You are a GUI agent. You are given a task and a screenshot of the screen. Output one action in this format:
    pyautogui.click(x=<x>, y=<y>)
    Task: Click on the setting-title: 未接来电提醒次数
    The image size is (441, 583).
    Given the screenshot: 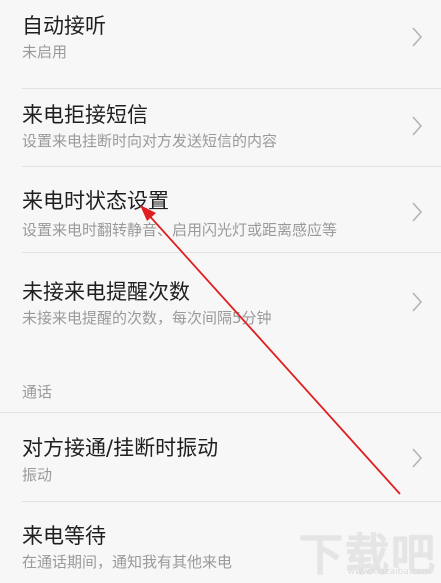 What is the action you would take?
    pyautogui.click(x=106, y=292)
    